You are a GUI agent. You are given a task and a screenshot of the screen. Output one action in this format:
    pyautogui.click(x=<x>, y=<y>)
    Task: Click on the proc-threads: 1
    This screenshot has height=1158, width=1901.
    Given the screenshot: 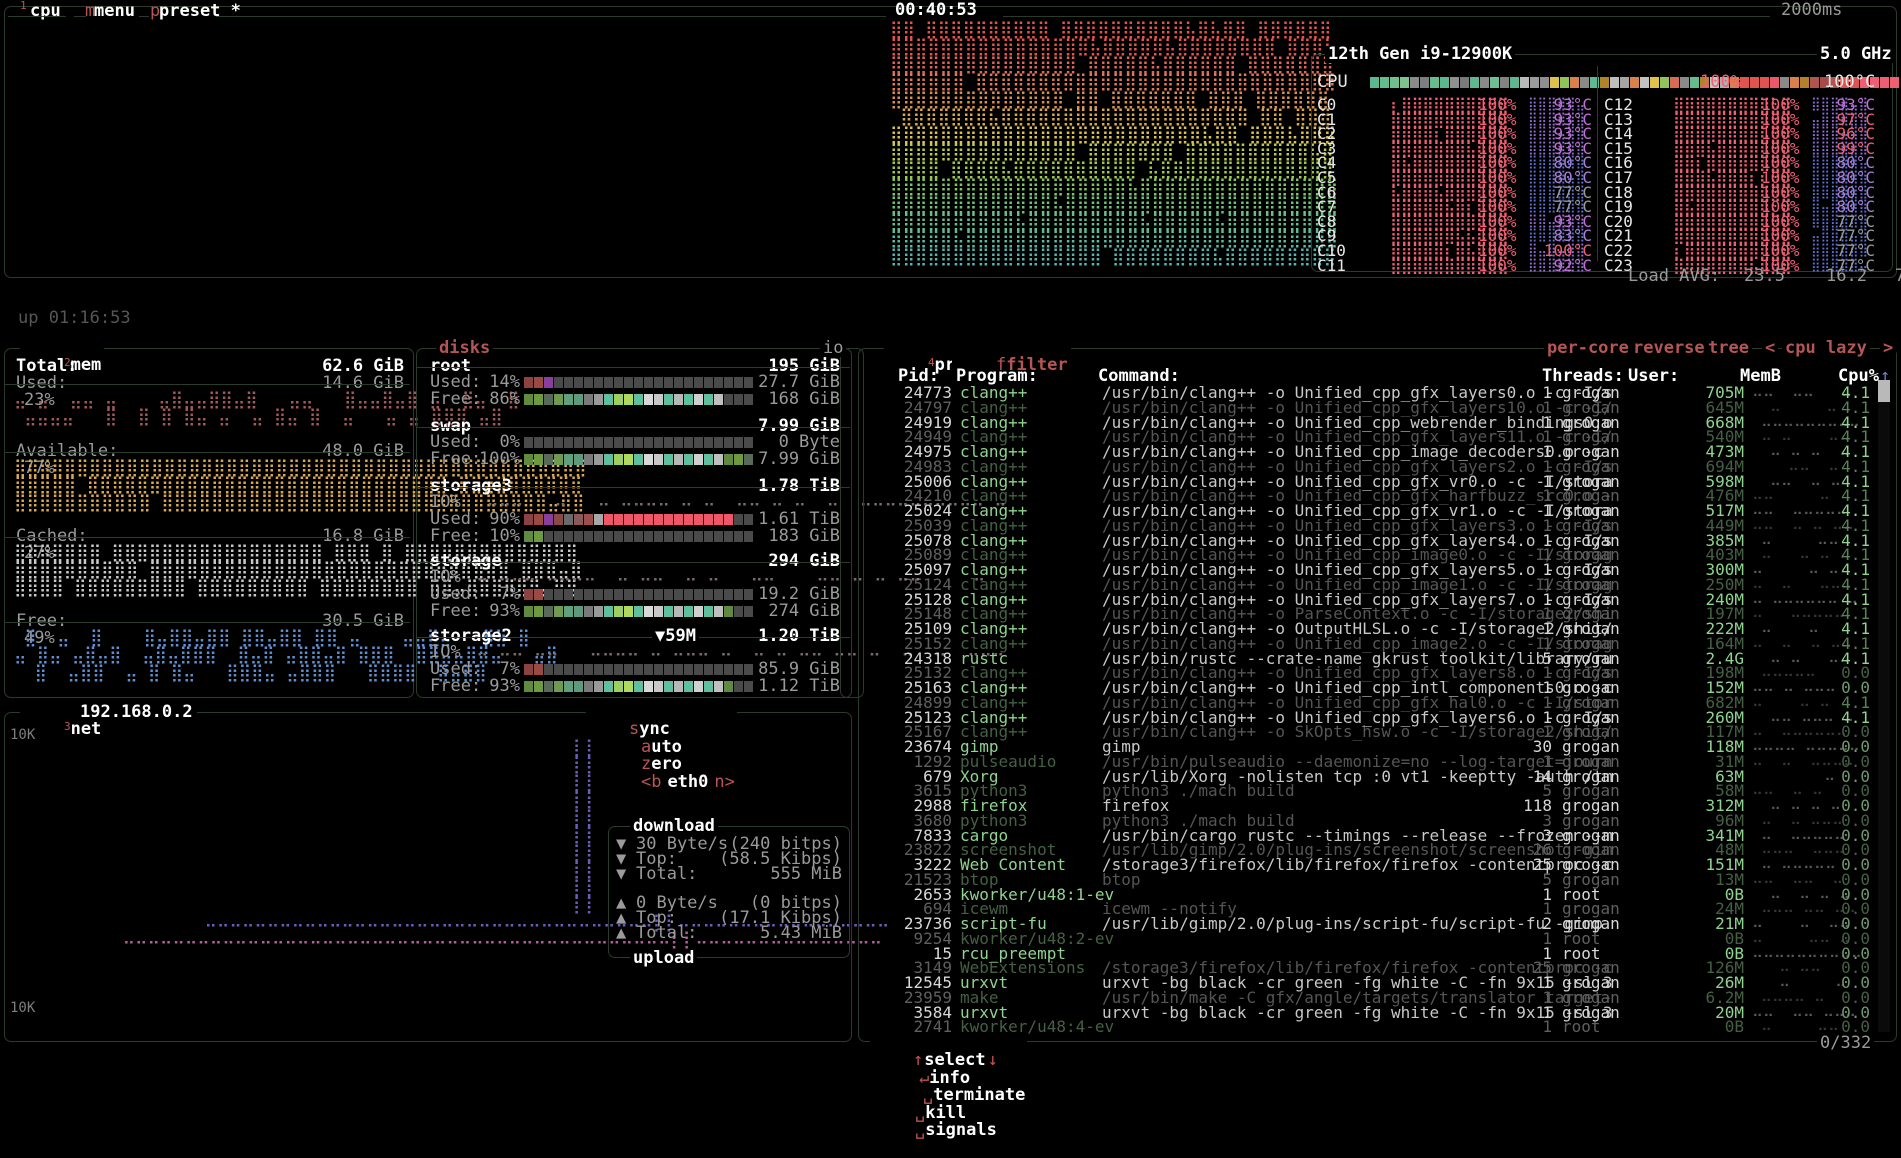 What is the action you would take?
    pyautogui.click(x=1547, y=1027)
    